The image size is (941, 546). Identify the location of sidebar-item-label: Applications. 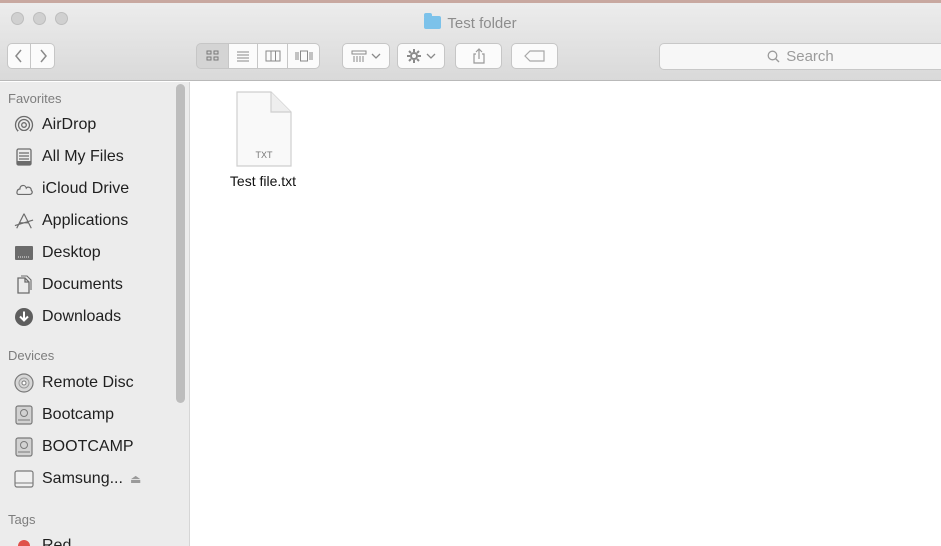
(85, 220).